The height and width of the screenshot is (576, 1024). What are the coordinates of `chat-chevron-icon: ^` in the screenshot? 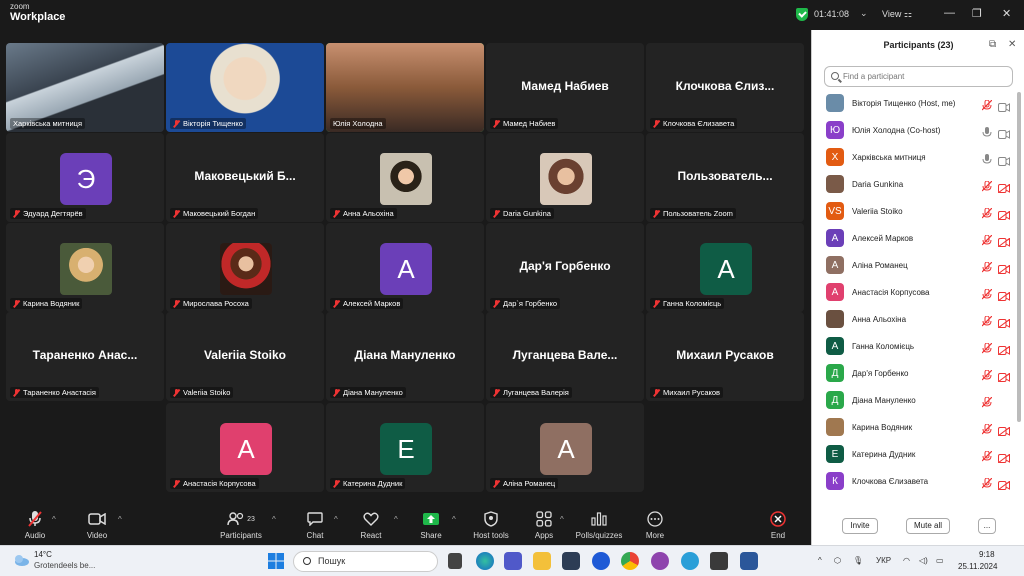 It's located at (336, 519).